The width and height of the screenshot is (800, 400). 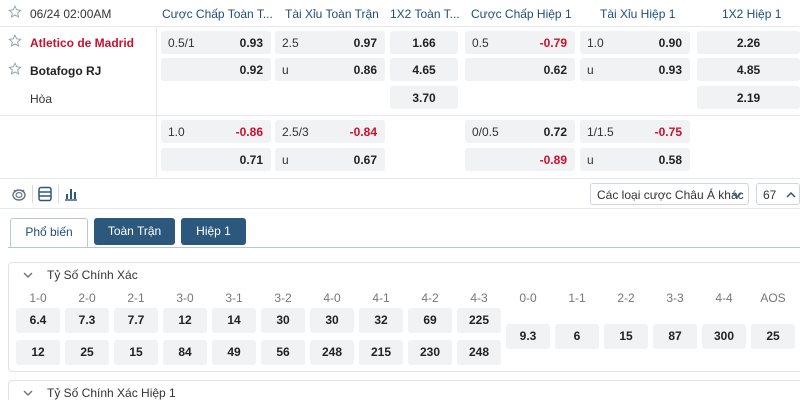 What do you see at coordinates (528, 298) in the screenshot?
I see `score-label: 0-0` at bounding box center [528, 298].